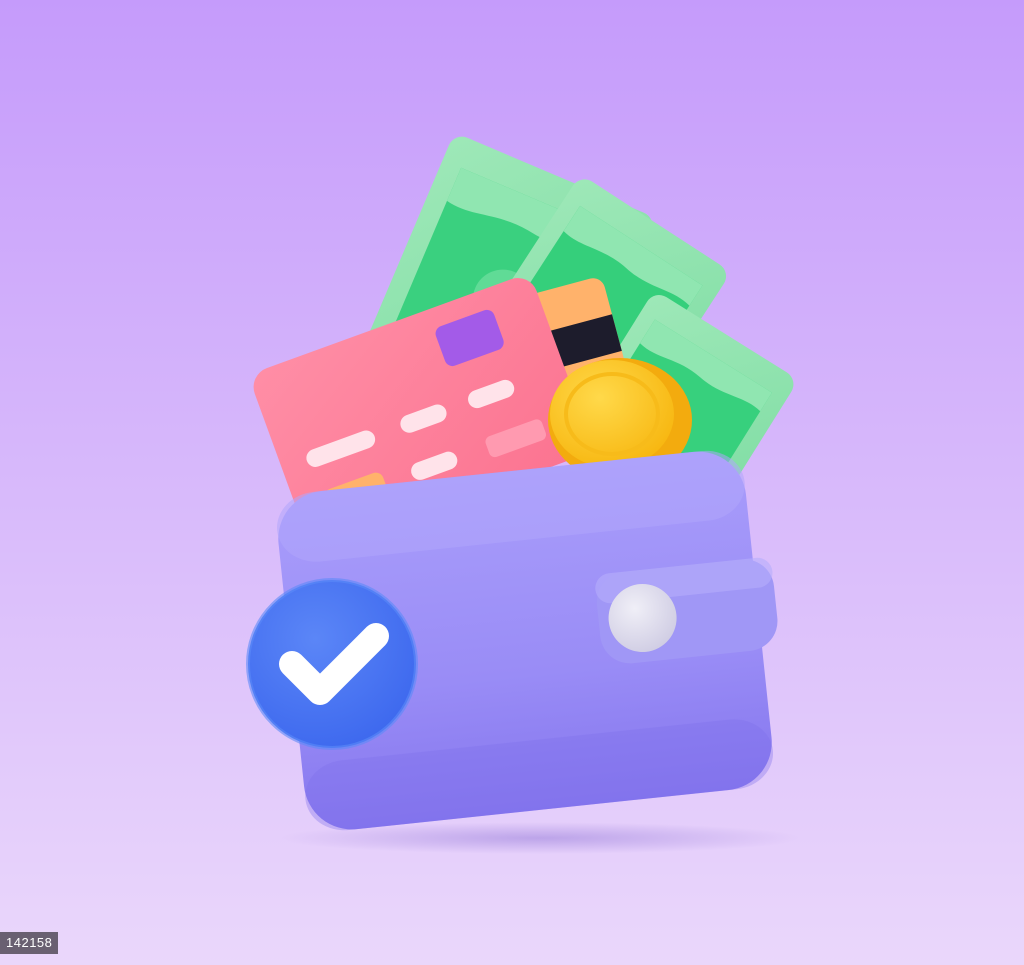 The height and width of the screenshot is (965, 1024). What do you see at coordinates (686, 610) in the screenshot?
I see `clasp-icon` at bounding box center [686, 610].